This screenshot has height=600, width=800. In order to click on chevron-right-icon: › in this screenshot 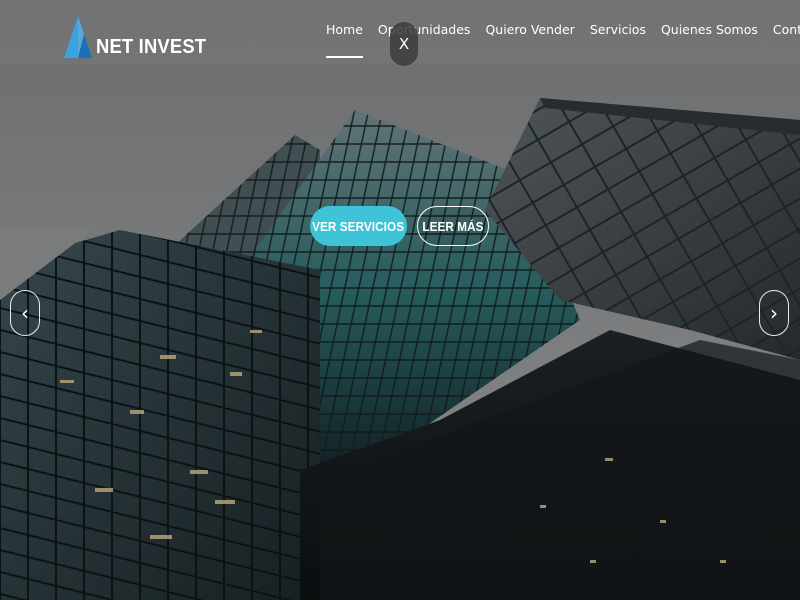, I will do `click(774, 313)`.